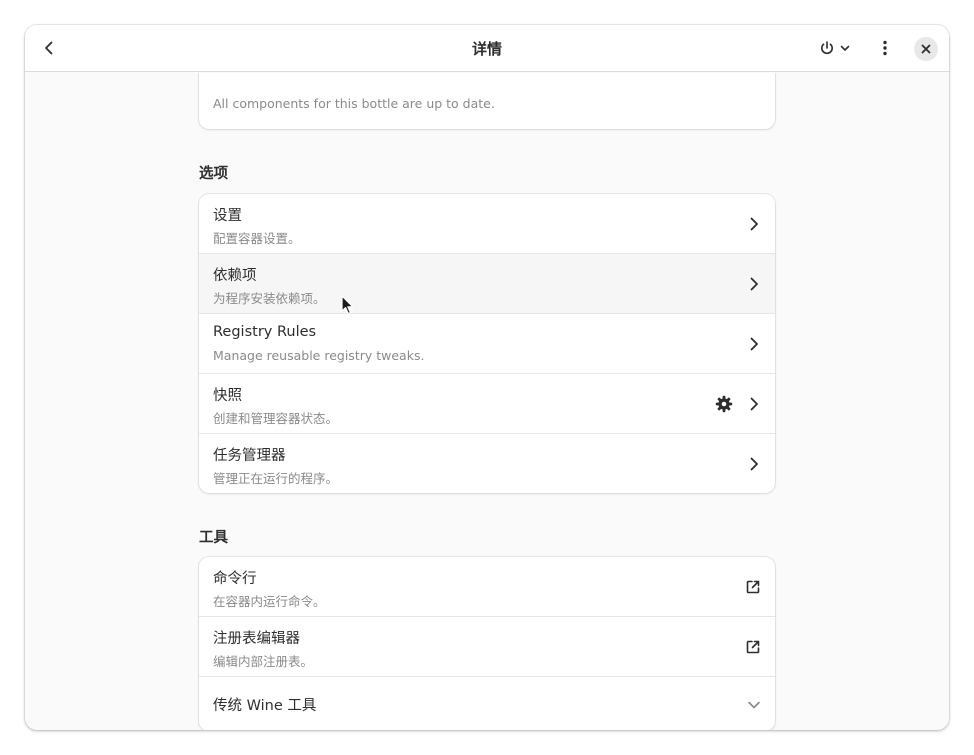 This screenshot has width=974, height=755. What do you see at coordinates (227, 396) in the screenshot?
I see `row-title: 快照` at bounding box center [227, 396].